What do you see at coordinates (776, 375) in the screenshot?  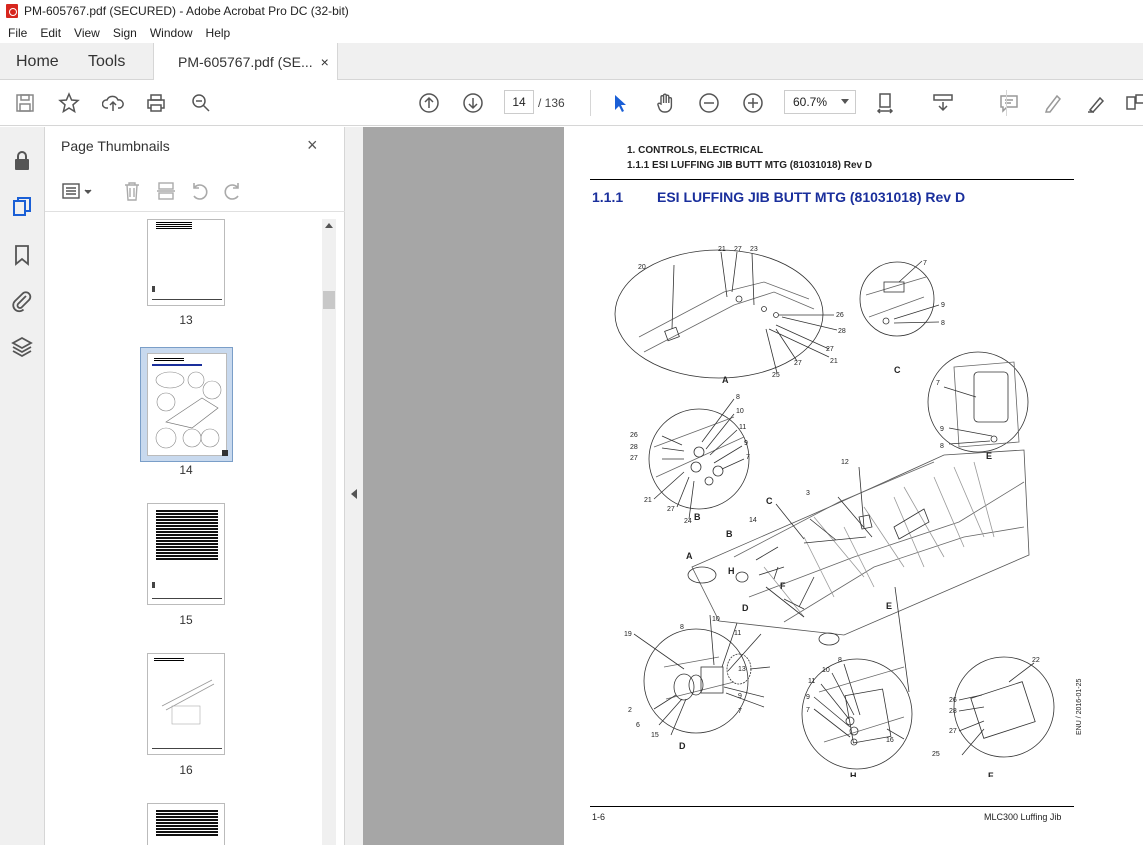 I see `svg-text: 25` at bounding box center [776, 375].